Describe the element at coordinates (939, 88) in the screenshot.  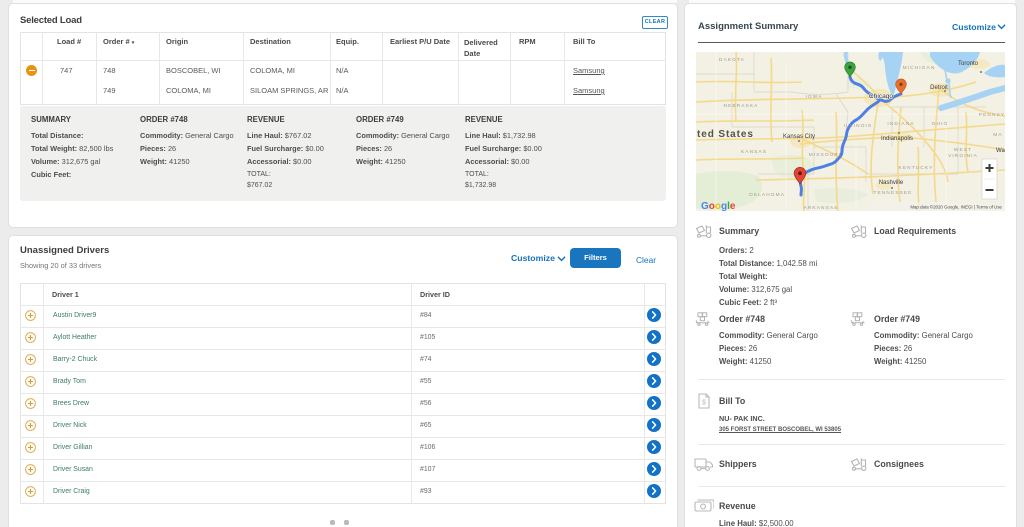
I see `svg-text: Detroit` at that location.